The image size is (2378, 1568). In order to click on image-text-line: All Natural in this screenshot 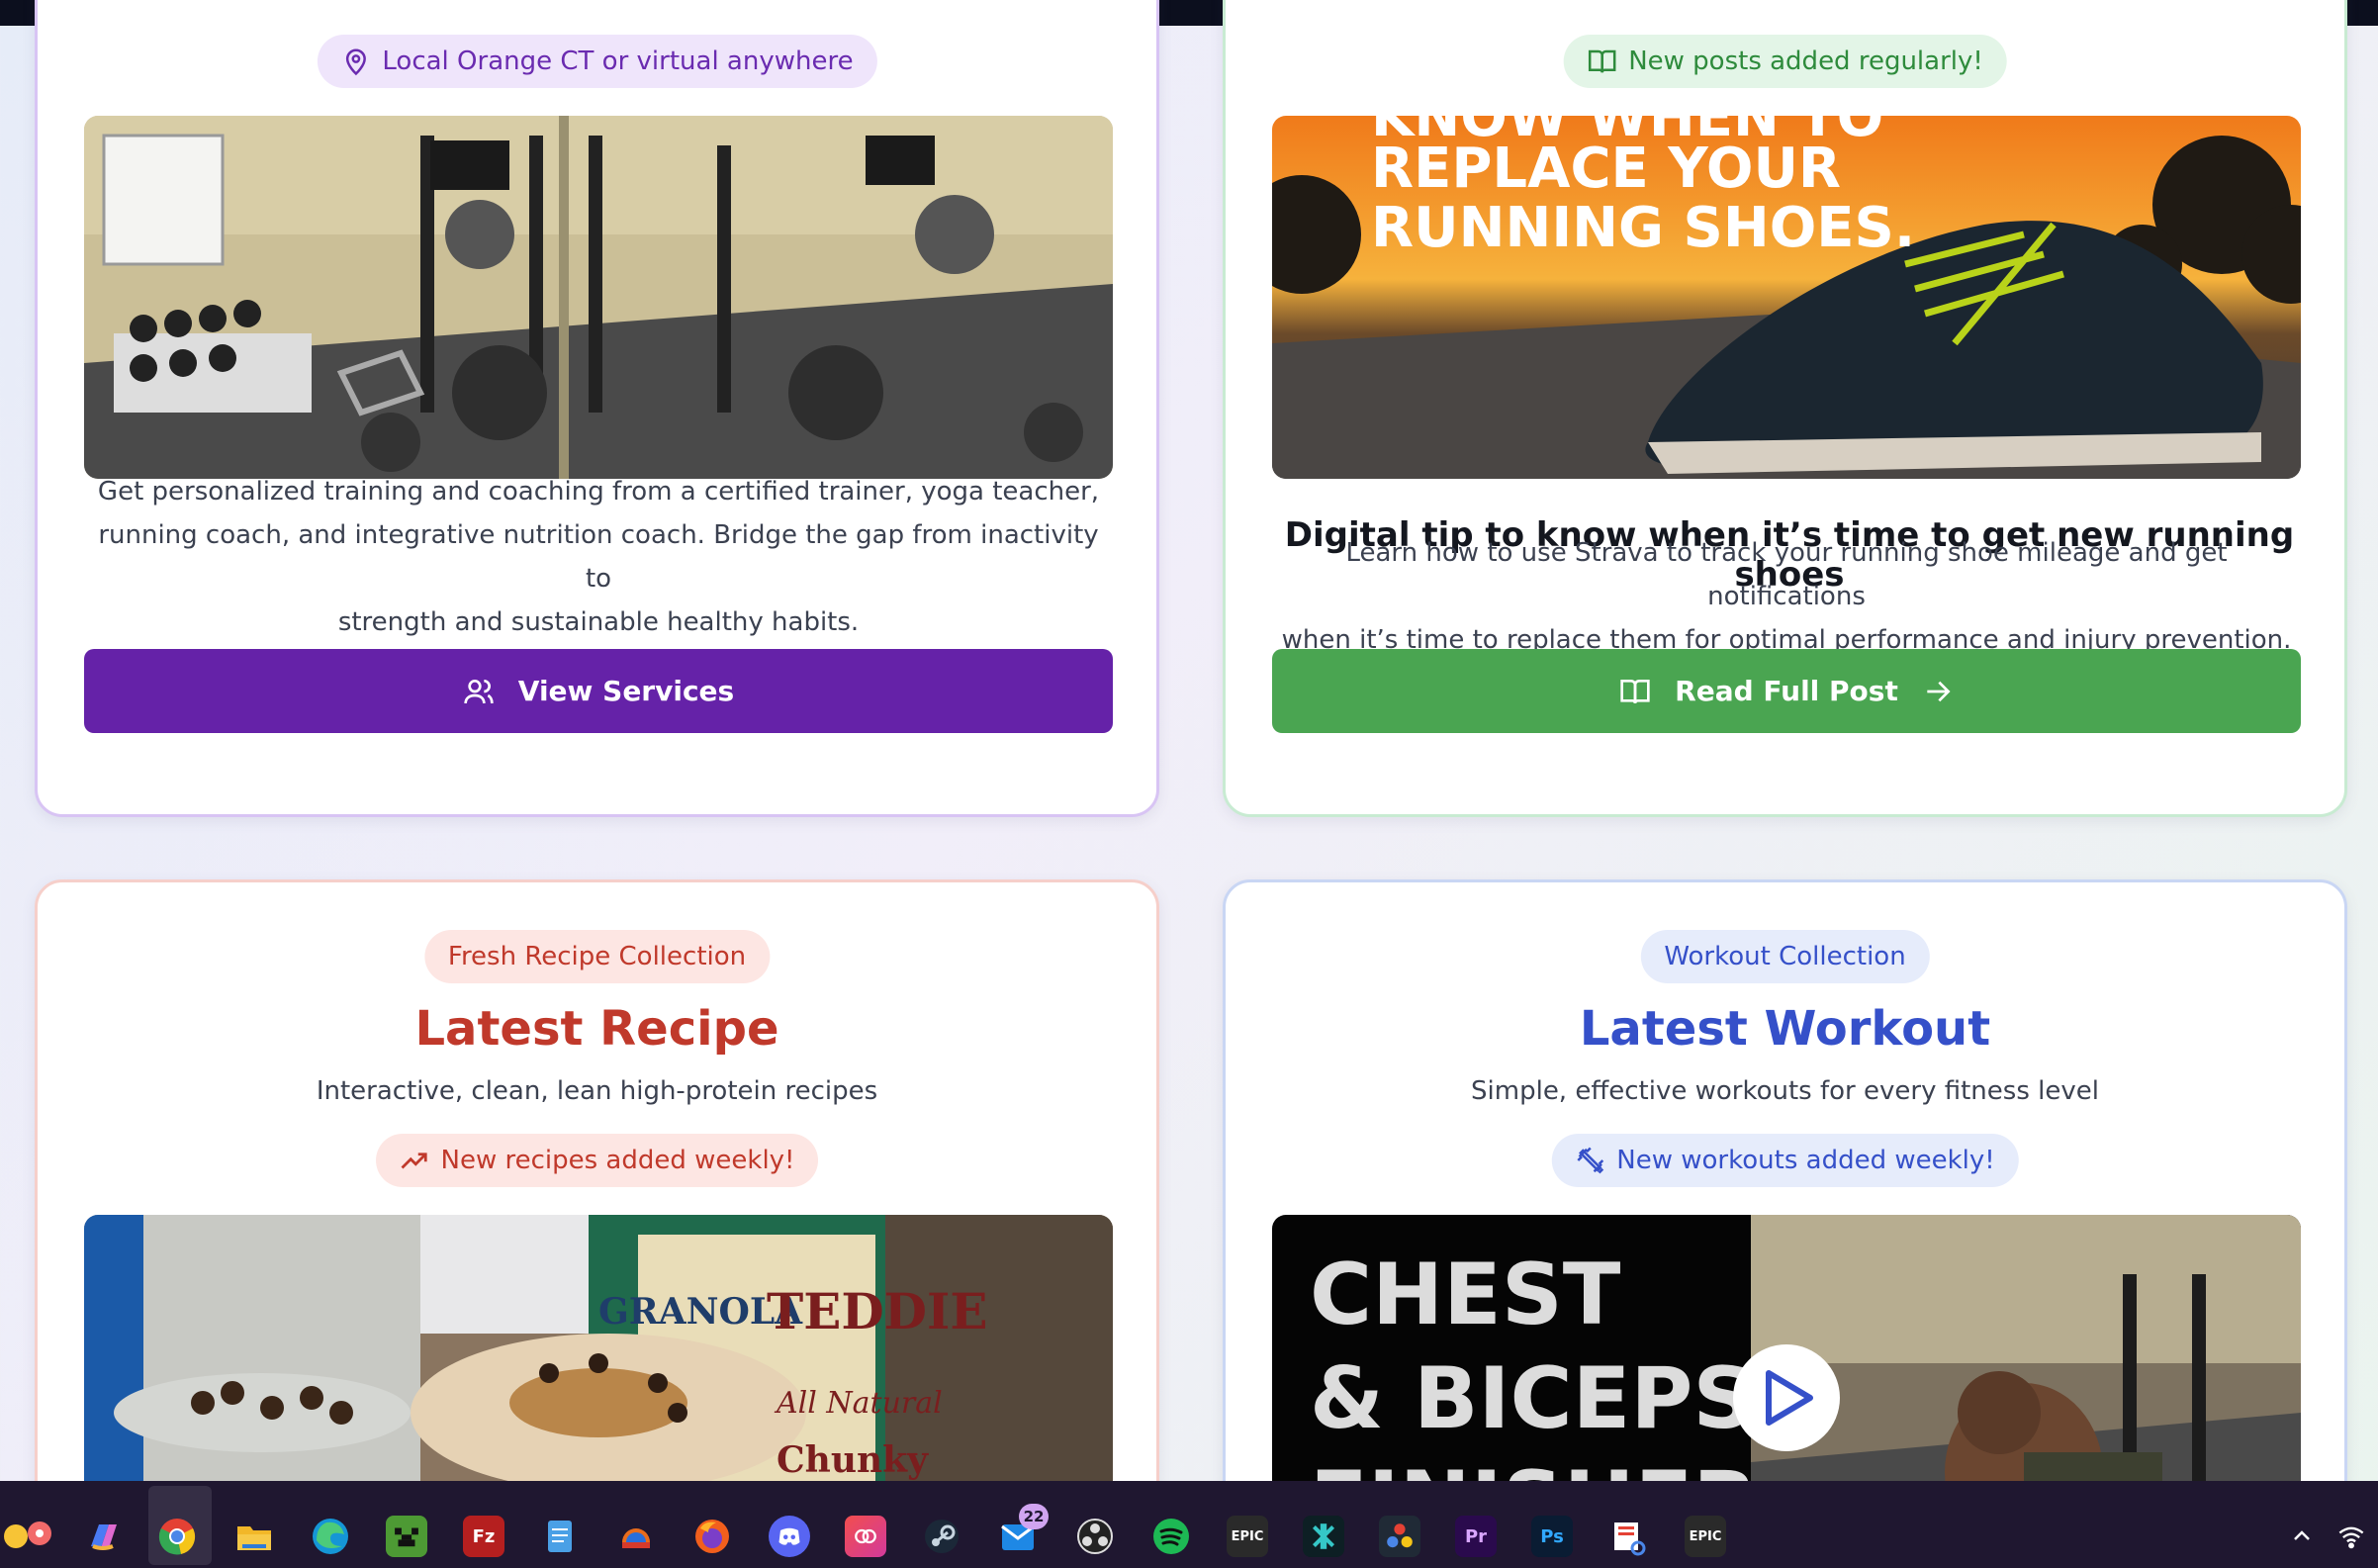, I will do `click(859, 1403)`.